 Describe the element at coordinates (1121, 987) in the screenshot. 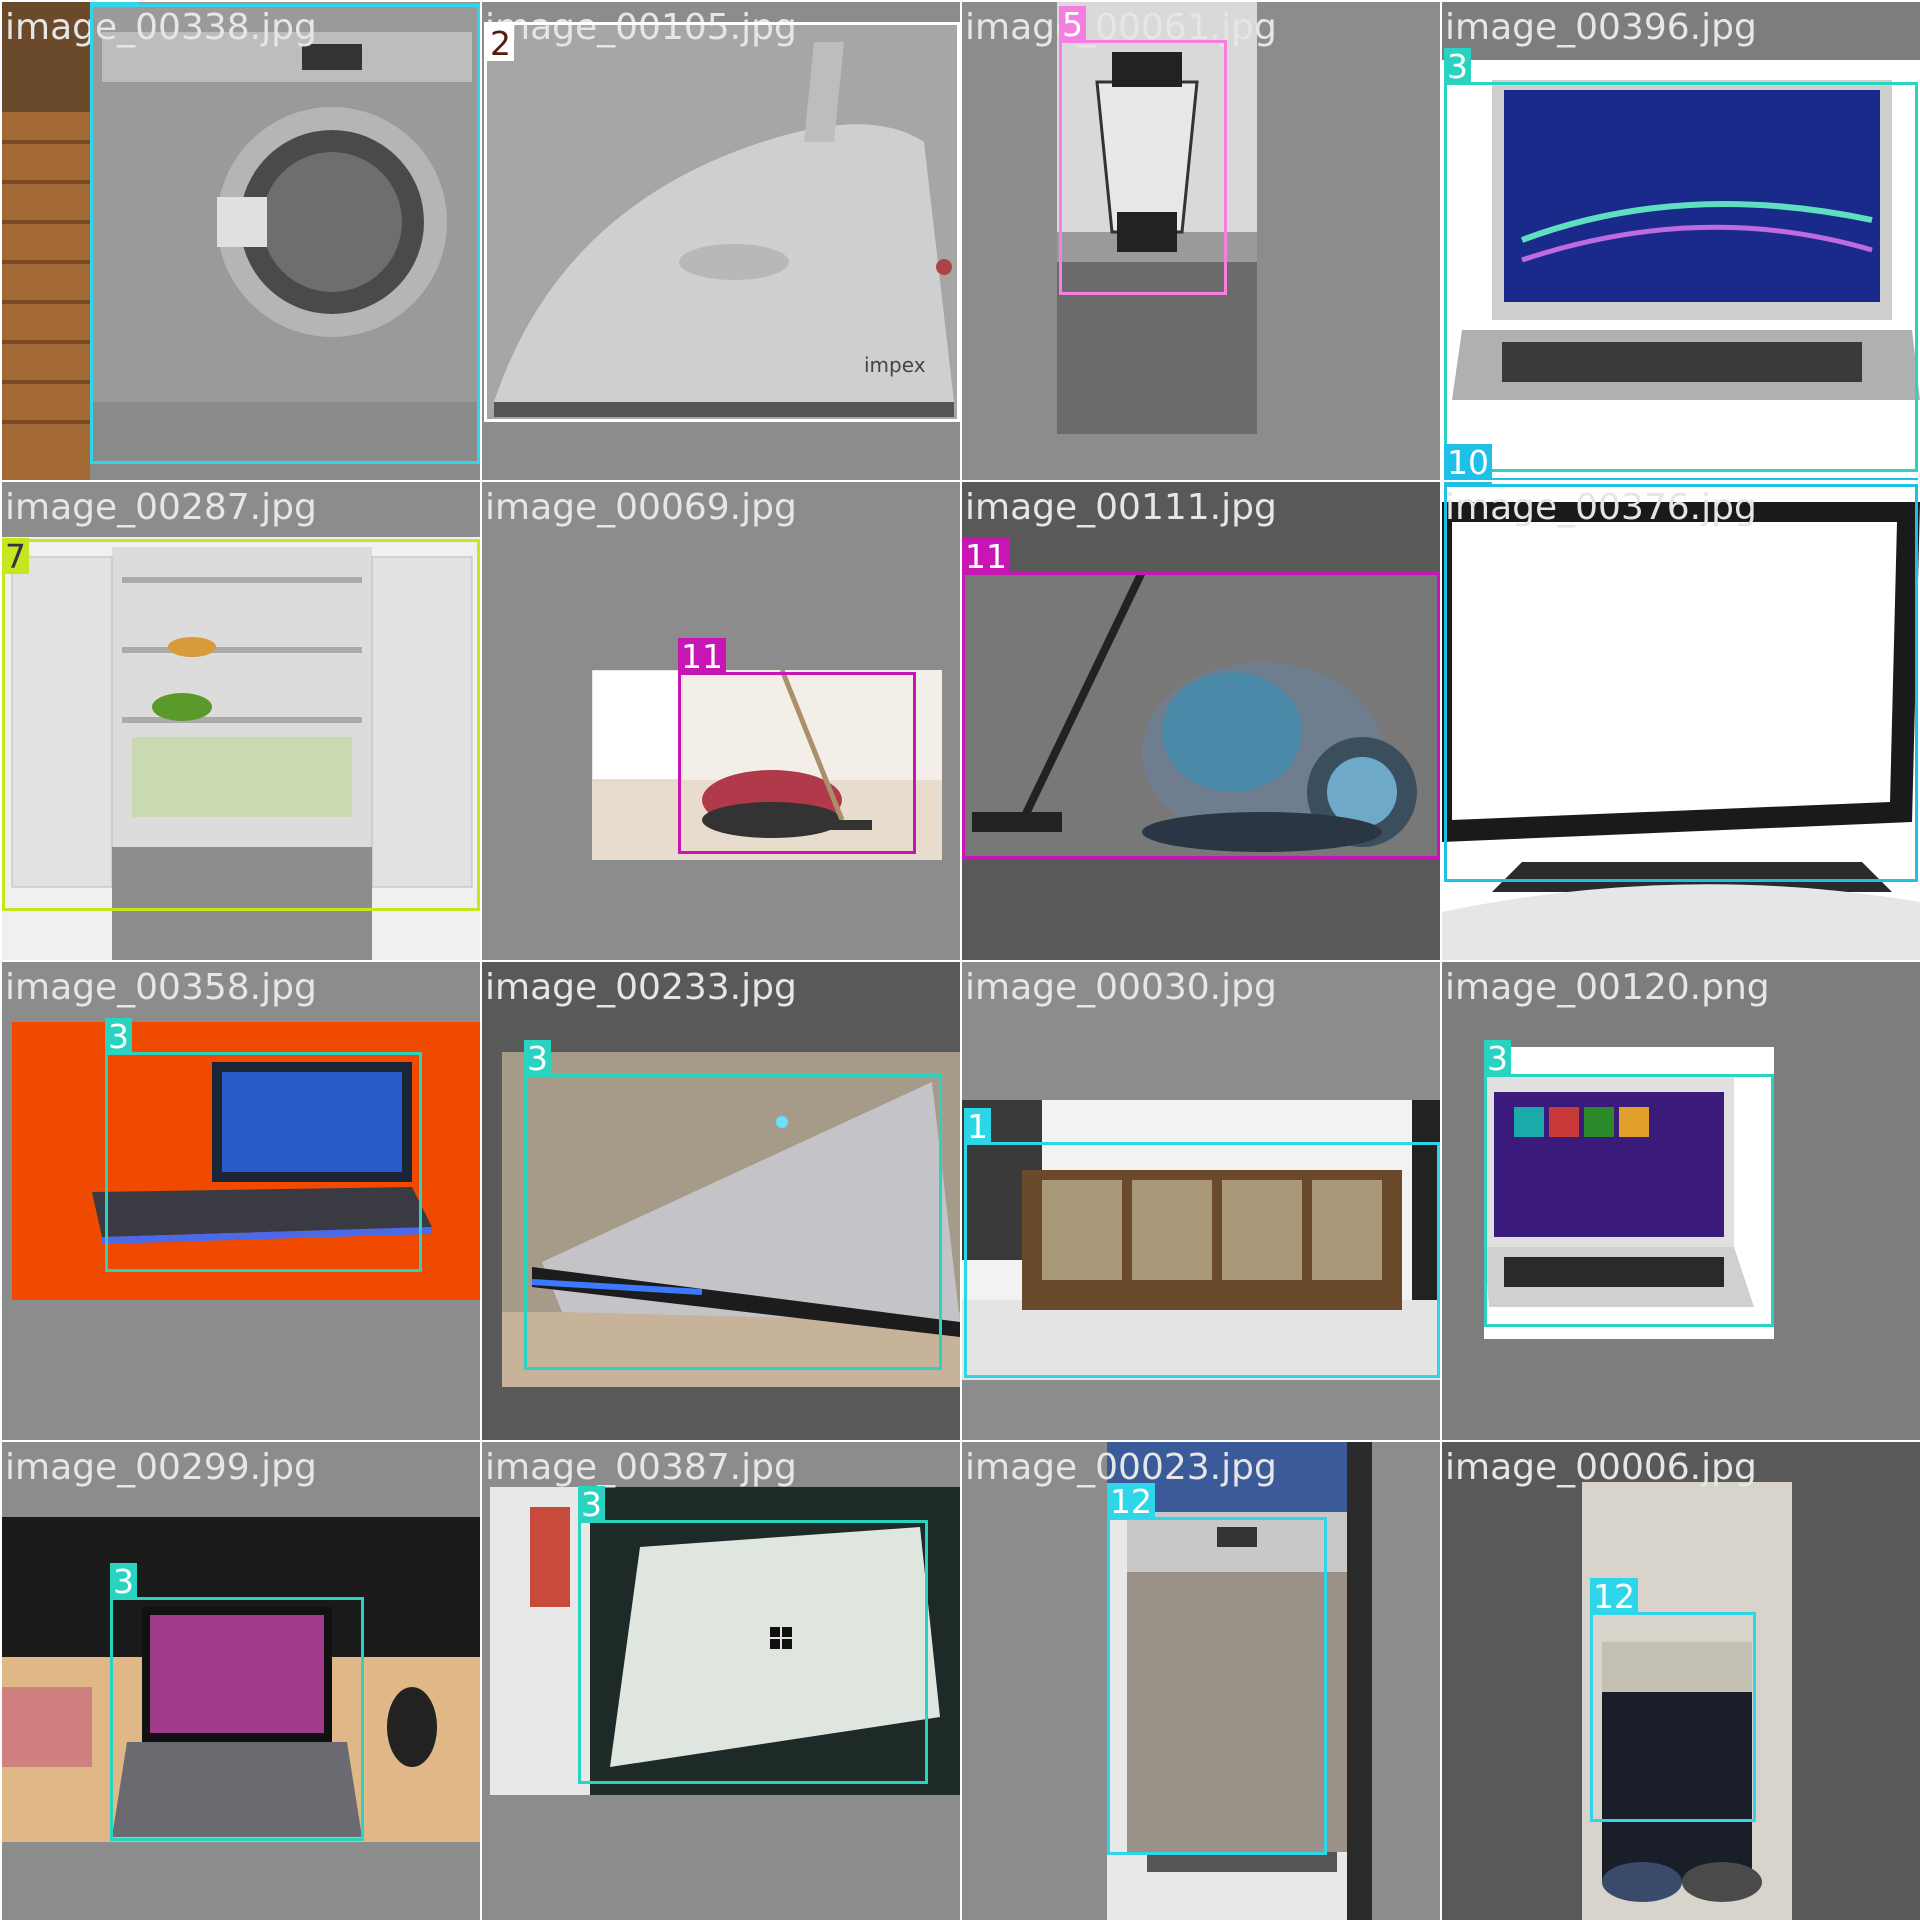

I see `filename-label: image_00030.jpg` at that location.